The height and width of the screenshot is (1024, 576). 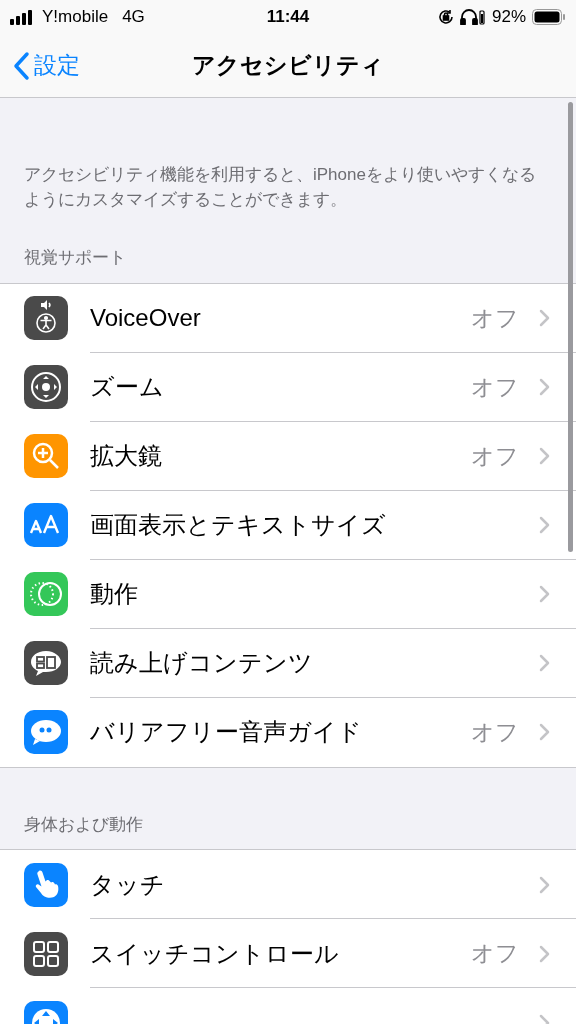 I want to click on settings-row: 画面表示とテキストサイズ, so click(x=288, y=525).